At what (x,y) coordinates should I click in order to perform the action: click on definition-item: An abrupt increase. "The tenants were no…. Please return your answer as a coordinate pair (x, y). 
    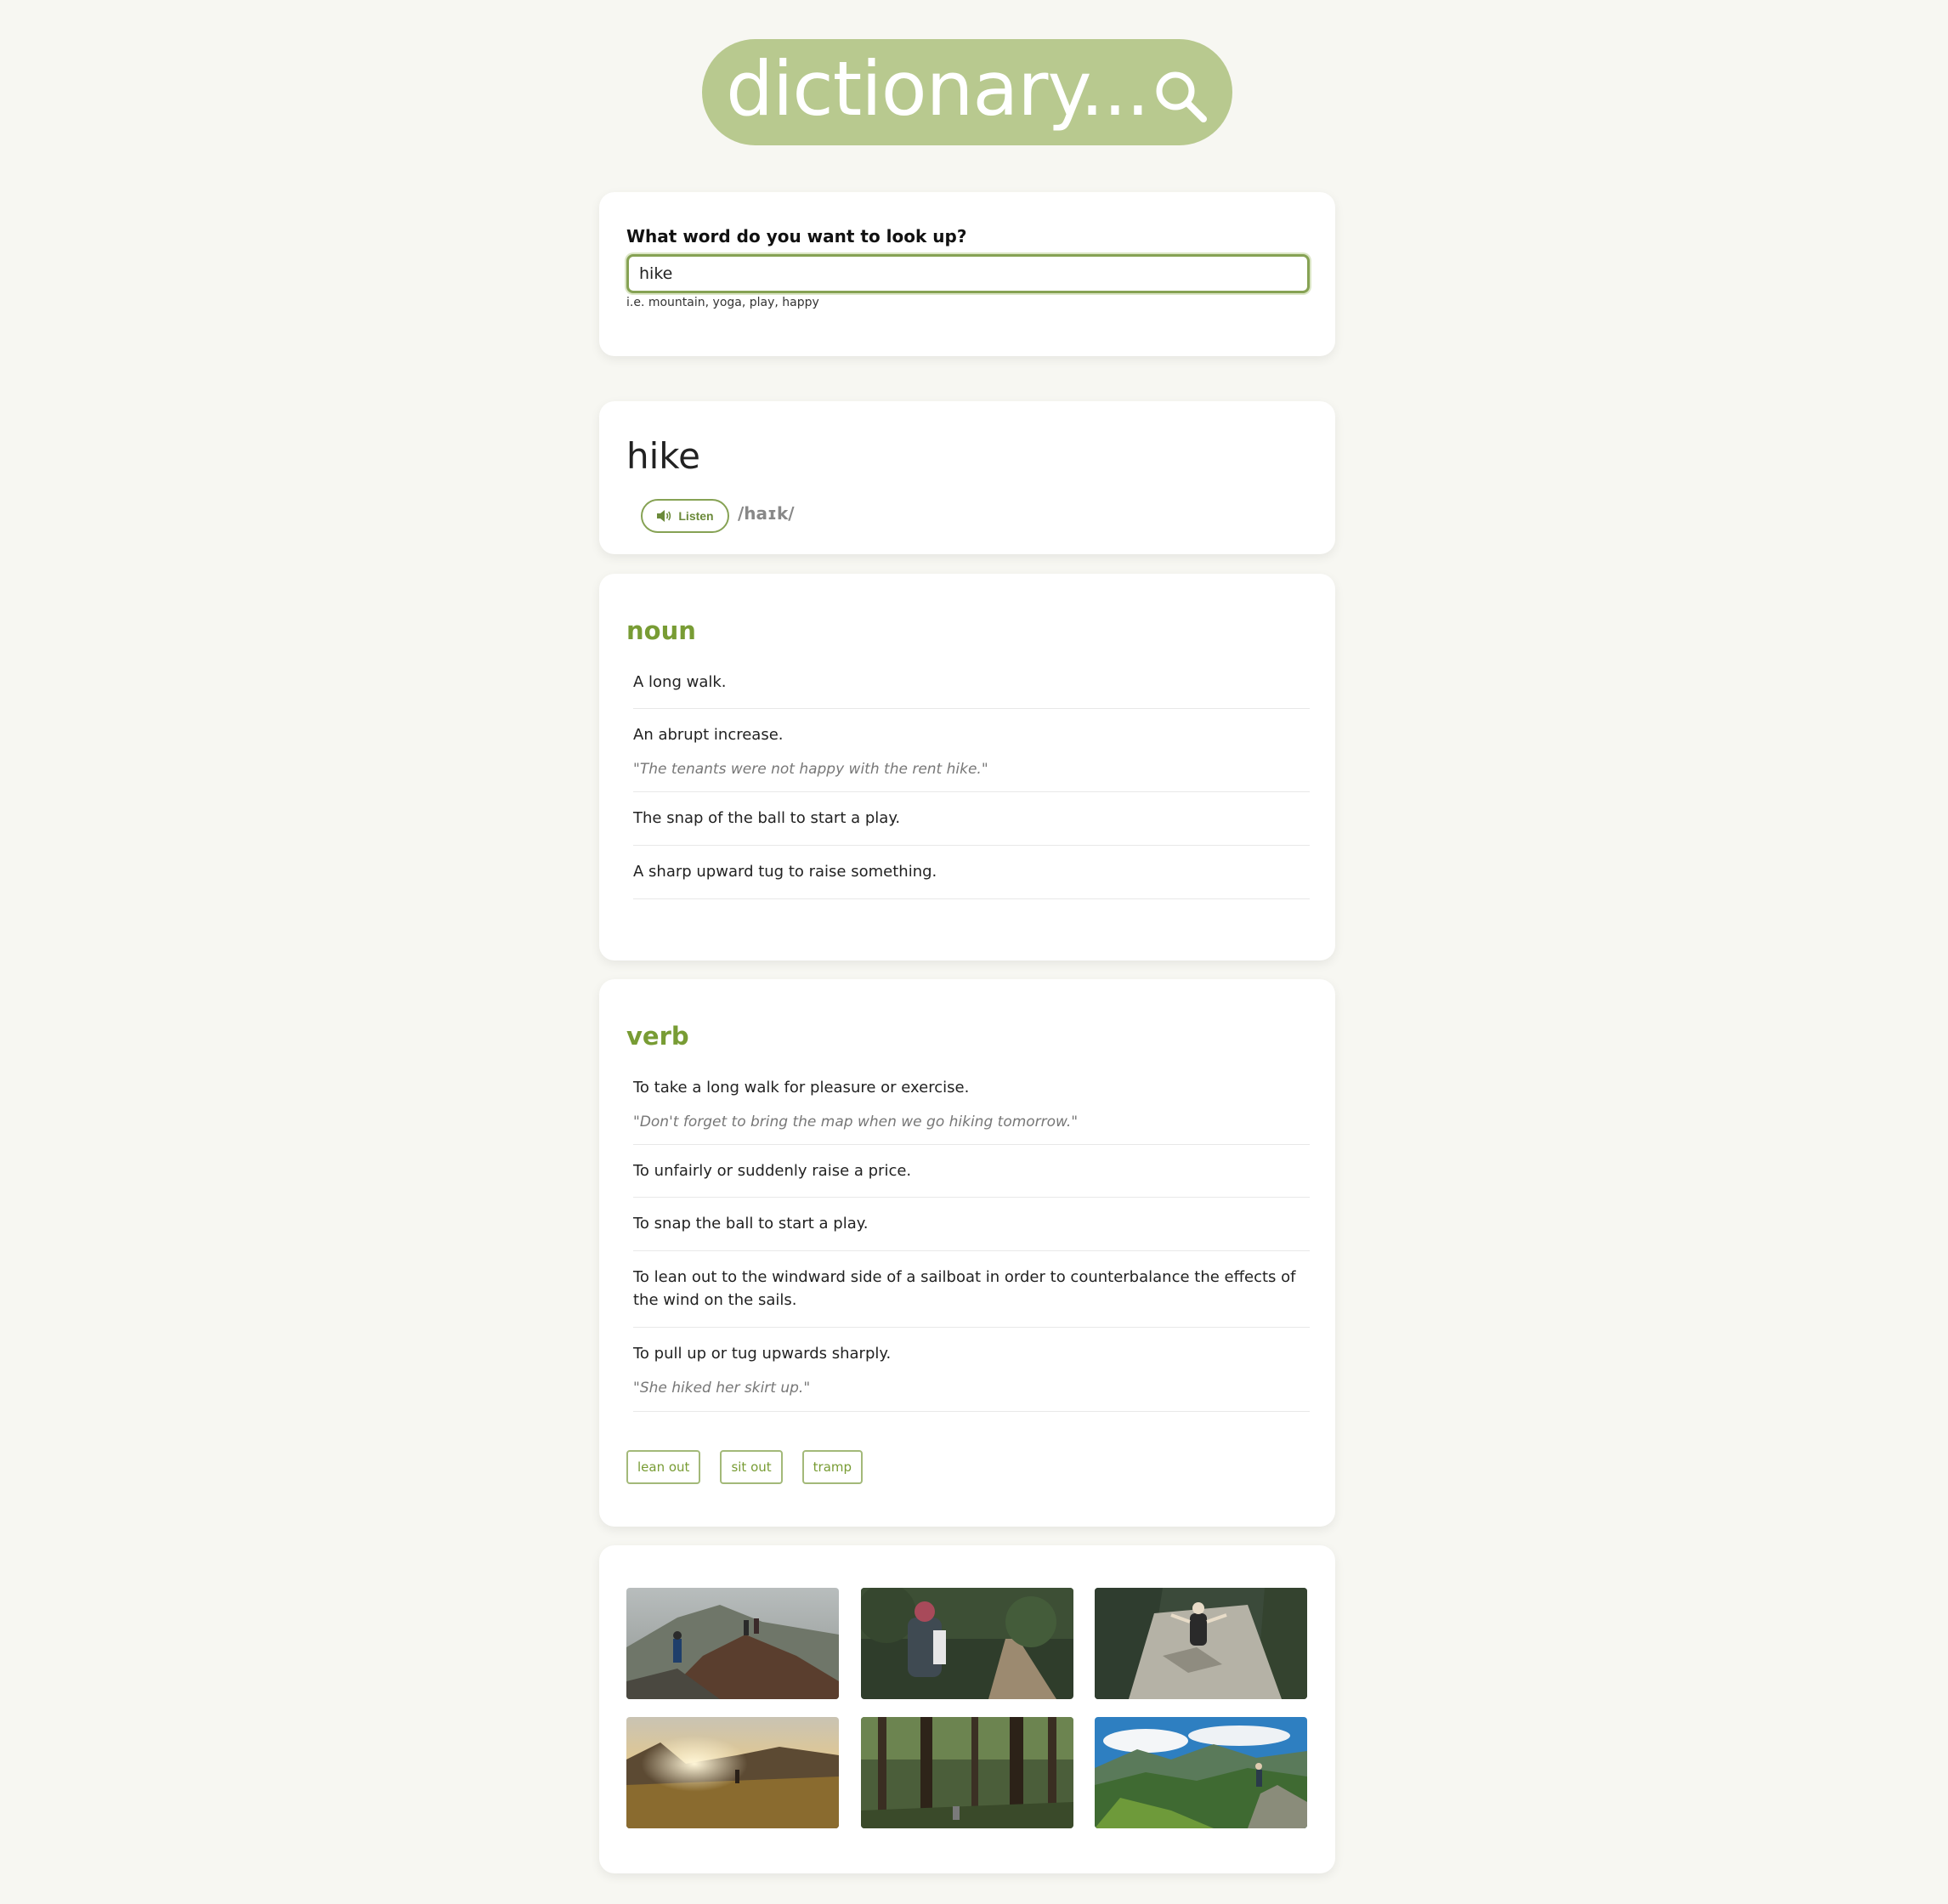
    Looking at the image, I should click on (971, 750).